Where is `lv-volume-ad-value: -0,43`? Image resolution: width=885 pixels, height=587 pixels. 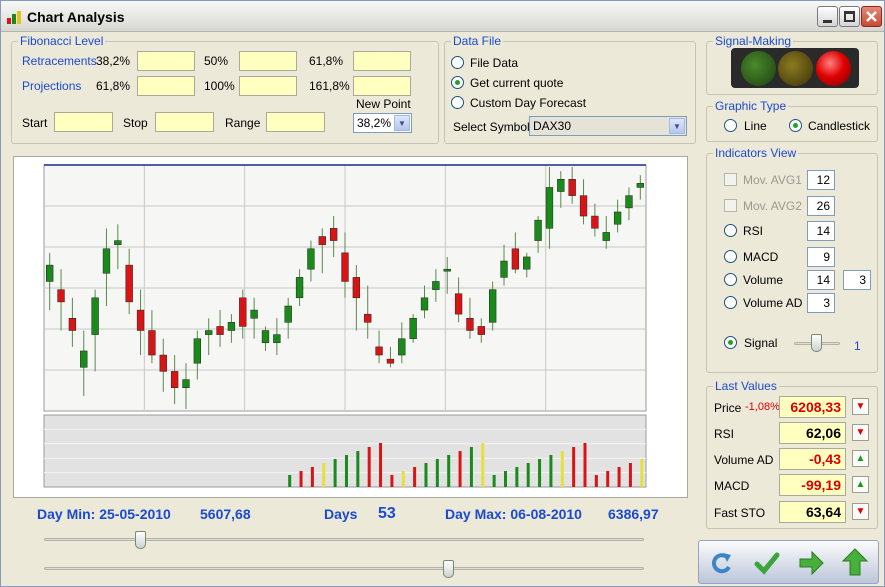
lv-volume-ad-value: -0,43 is located at coordinates (812, 459).